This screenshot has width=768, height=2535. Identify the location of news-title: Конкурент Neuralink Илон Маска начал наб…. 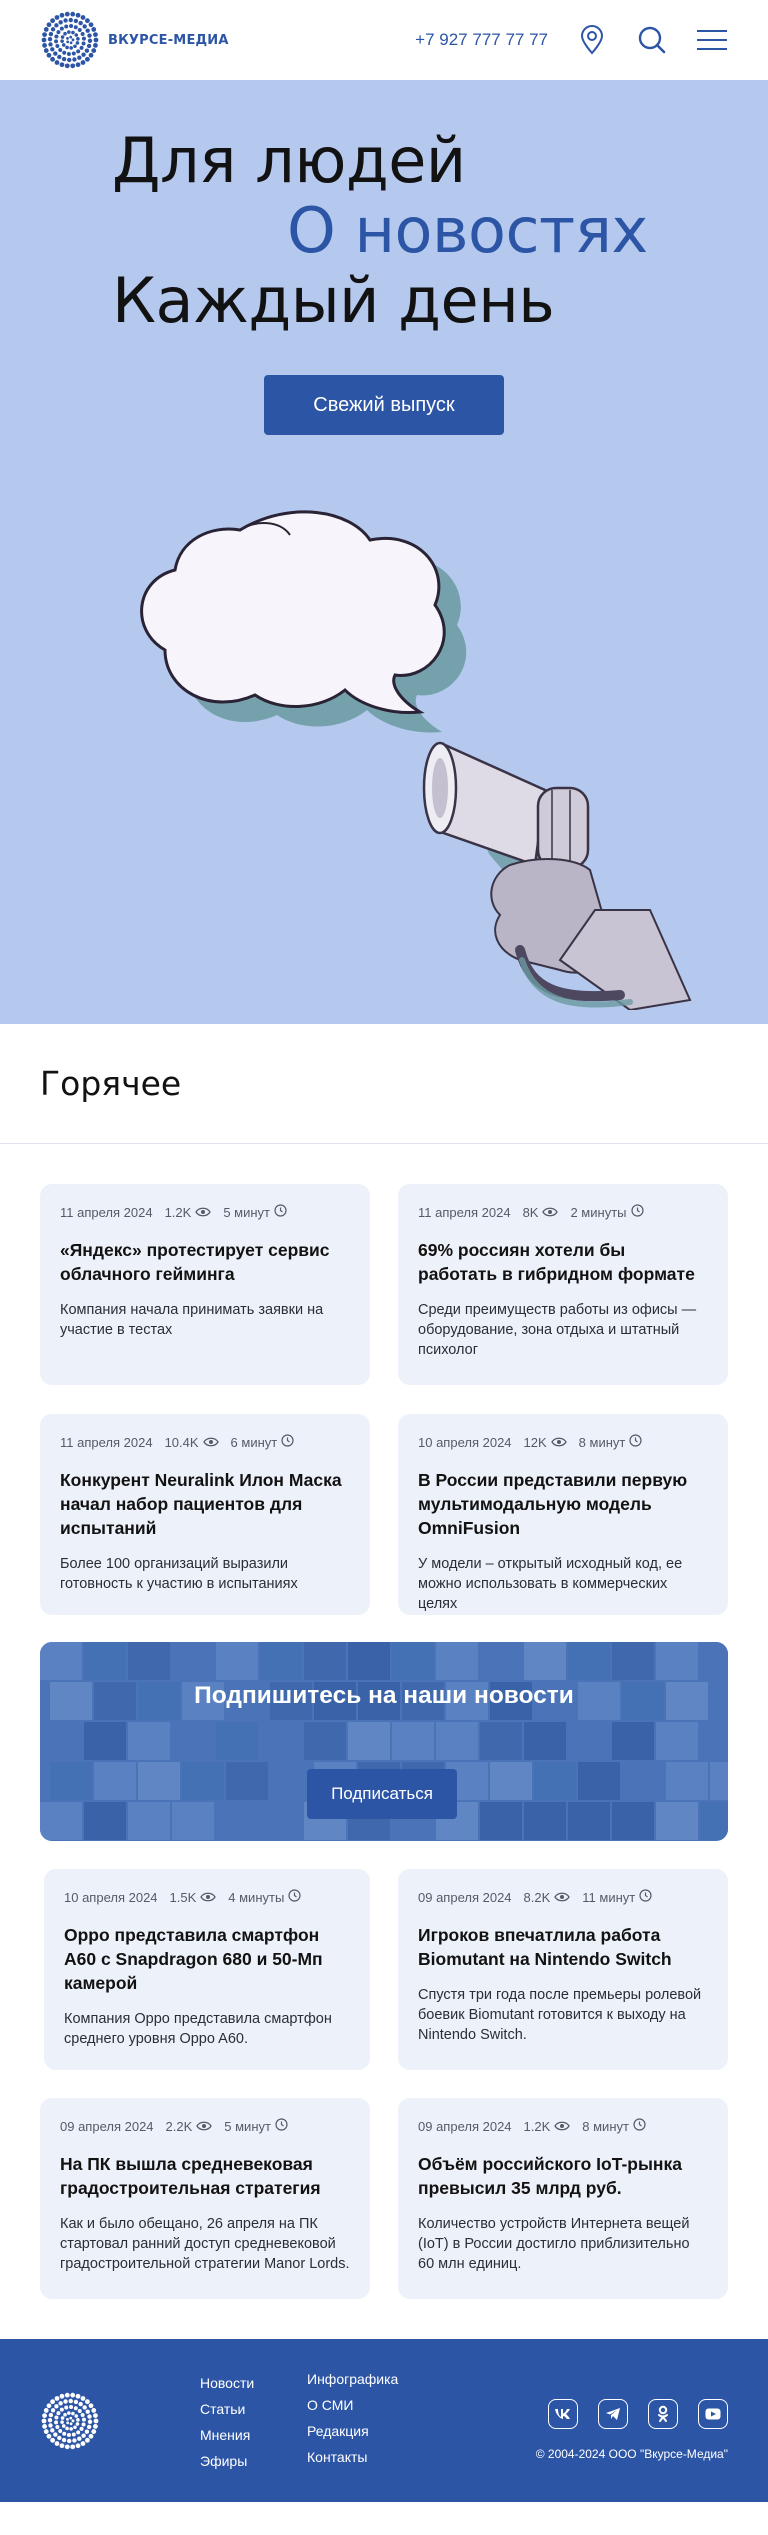
(205, 1504).